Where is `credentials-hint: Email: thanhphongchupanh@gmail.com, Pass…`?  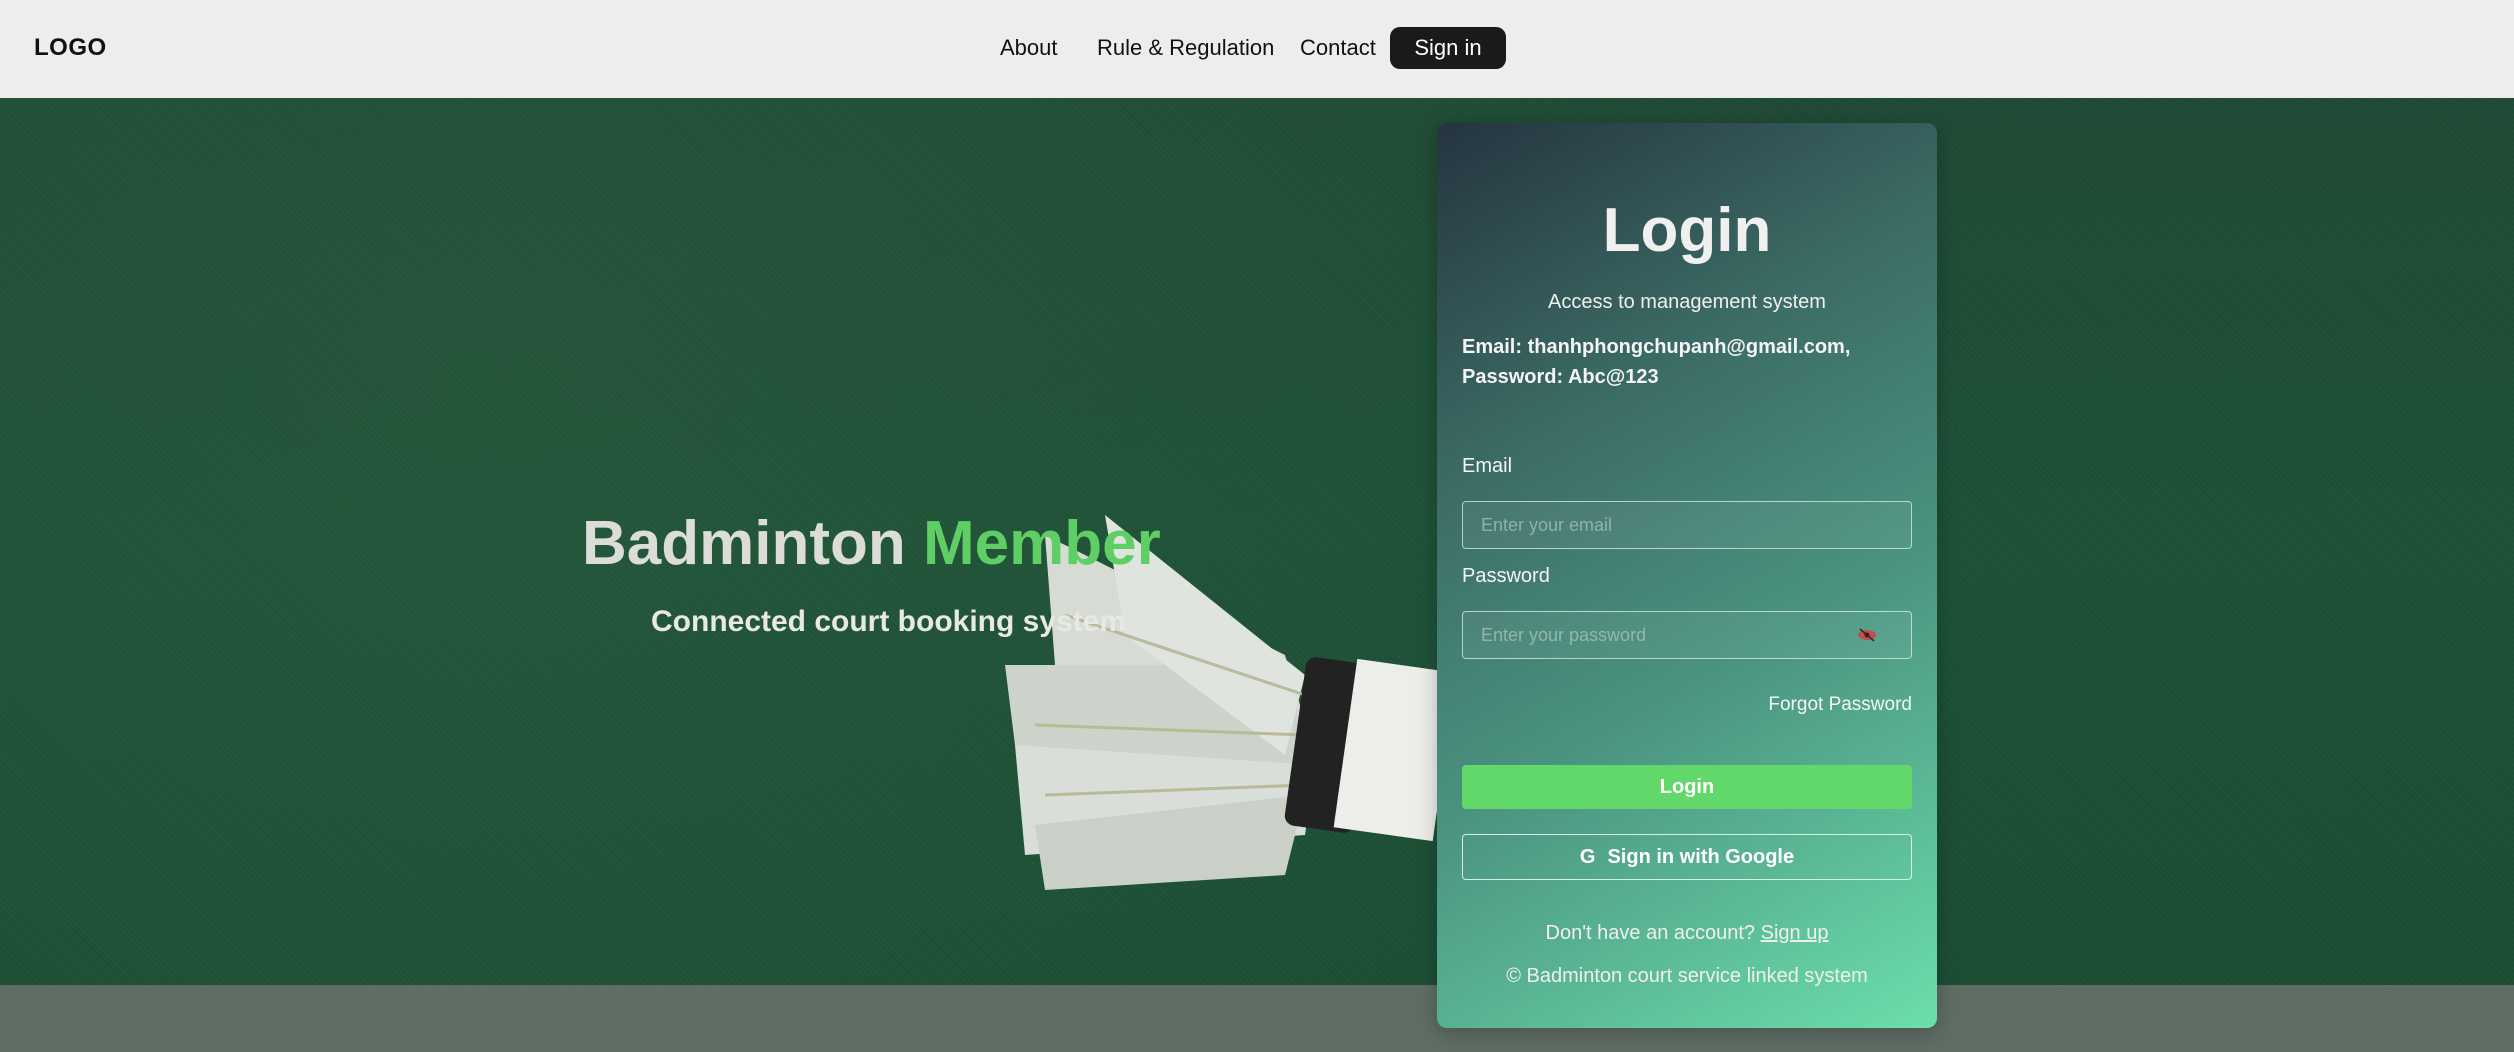 credentials-hint: Email: thanhphongchupanh@gmail.com, Pass… is located at coordinates (1656, 362).